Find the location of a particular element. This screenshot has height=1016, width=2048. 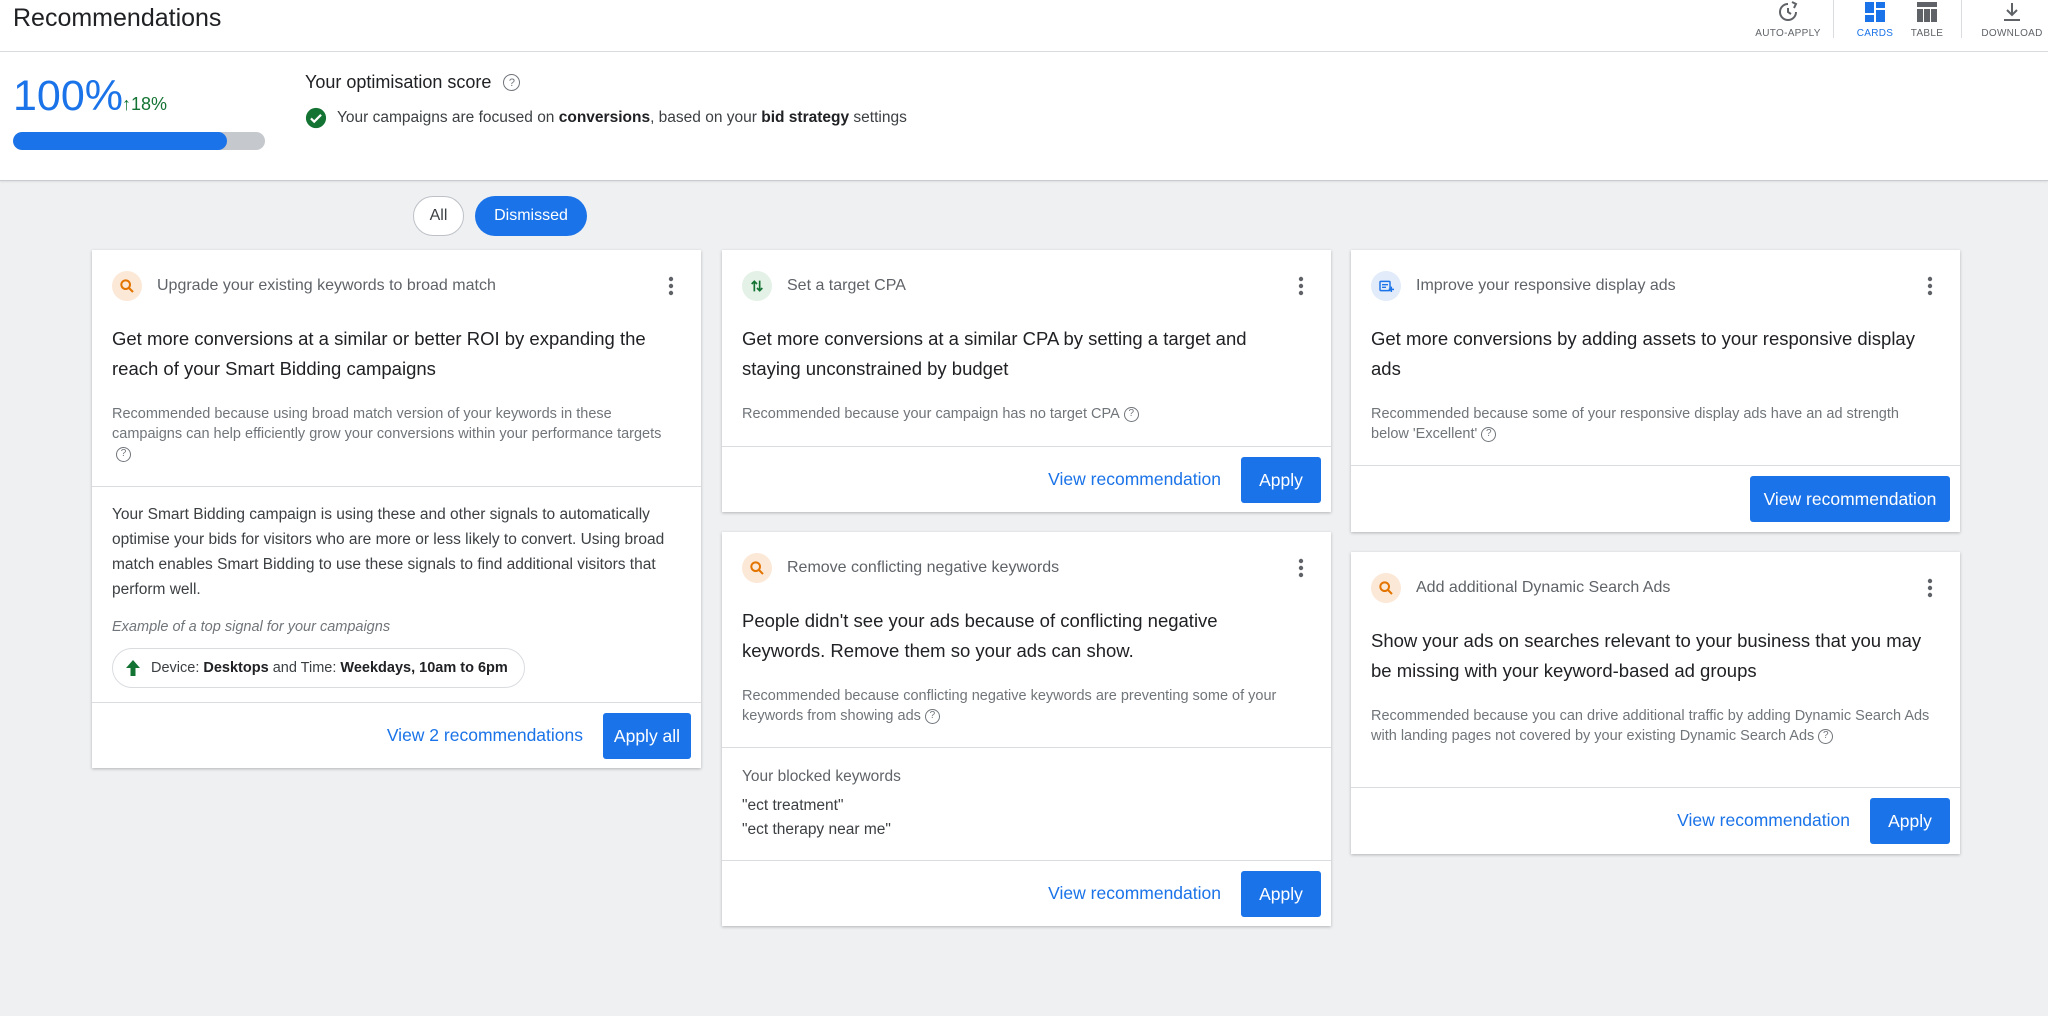

view-recommendations-button: View 2 recommendations is located at coordinates (485, 735).